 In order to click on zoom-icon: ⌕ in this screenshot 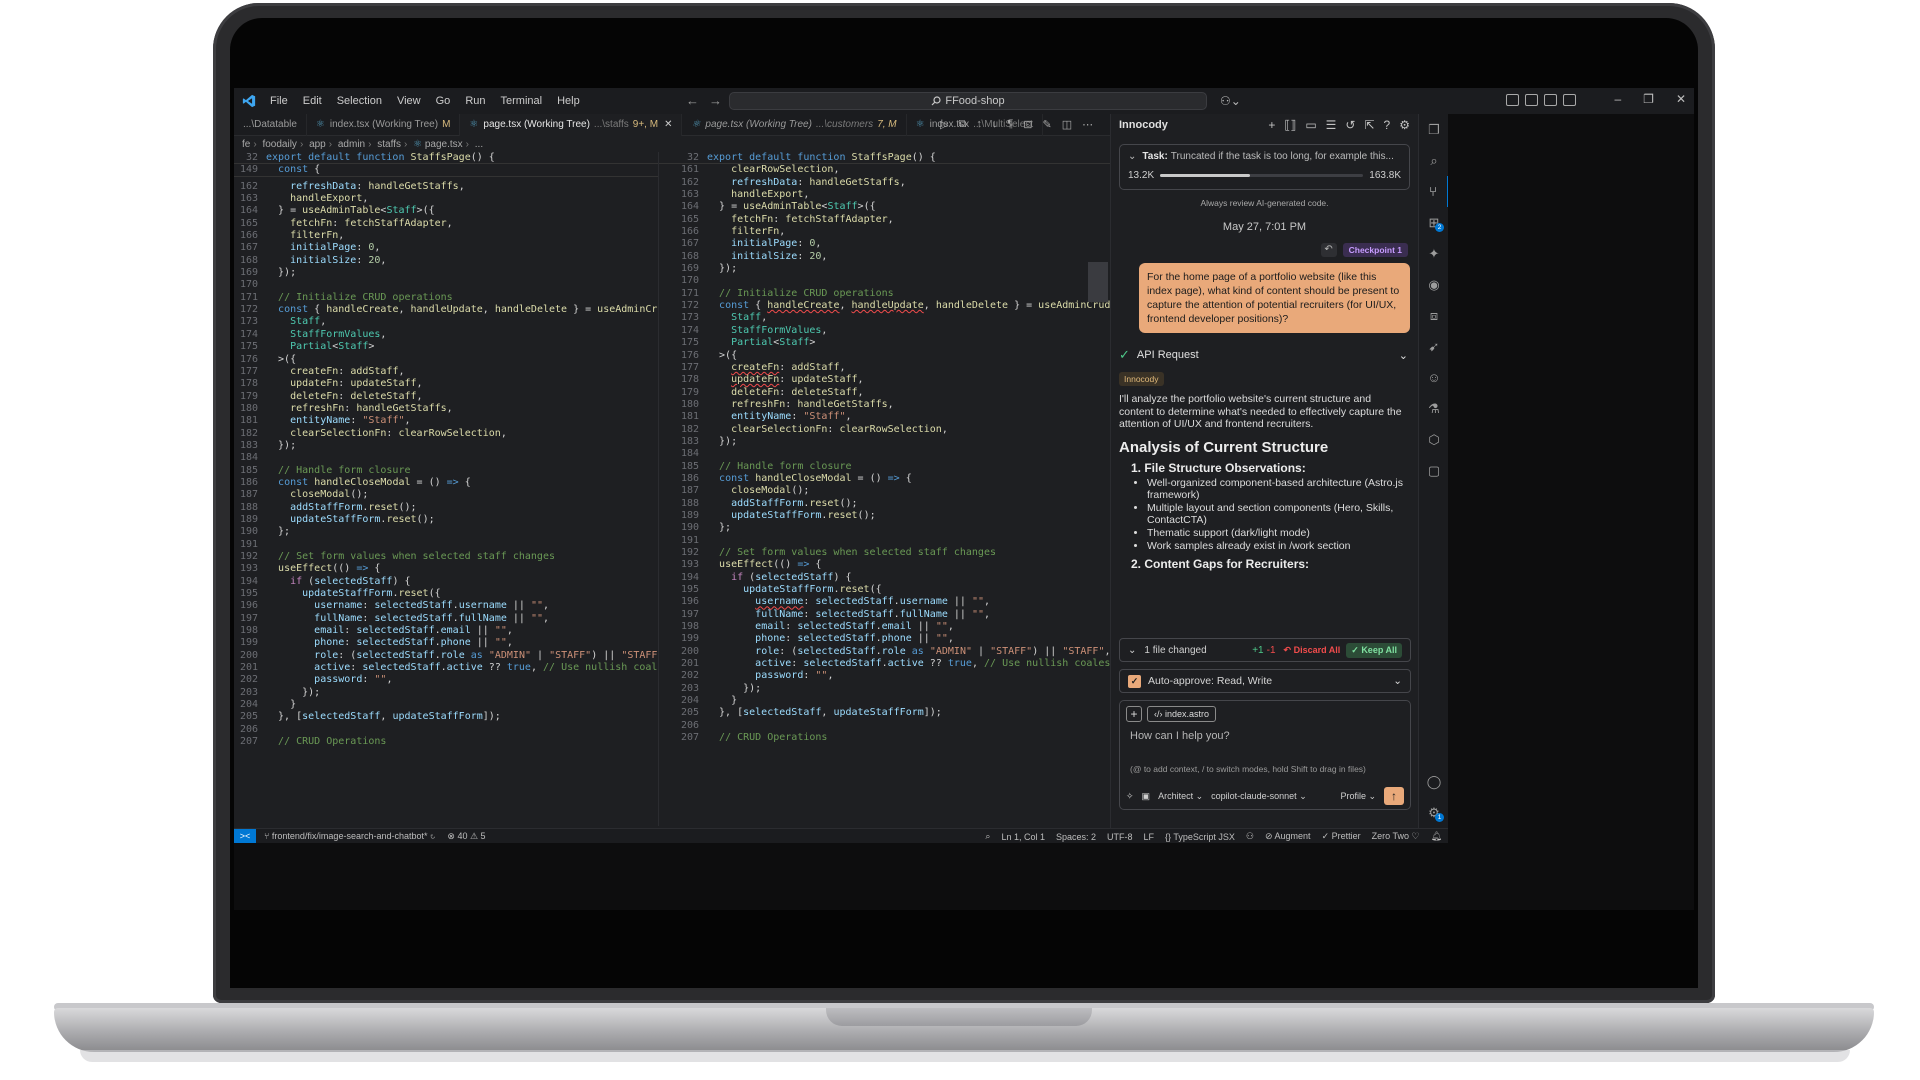, I will do `click(987, 836)`.